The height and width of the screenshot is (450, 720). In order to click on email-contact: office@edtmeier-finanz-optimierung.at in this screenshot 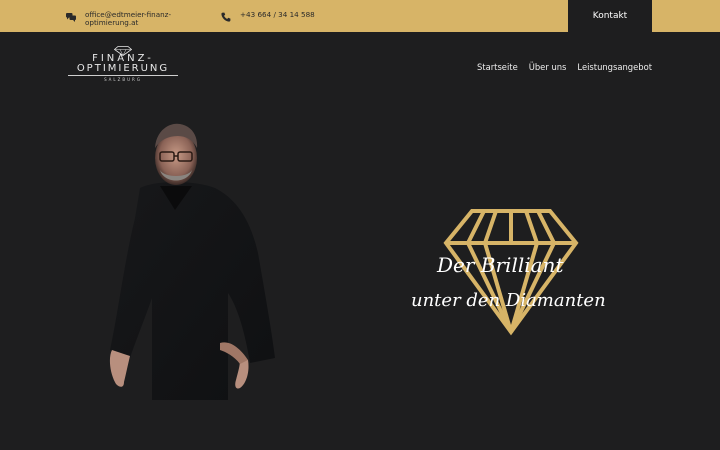, I will do `click(125, 19)`.